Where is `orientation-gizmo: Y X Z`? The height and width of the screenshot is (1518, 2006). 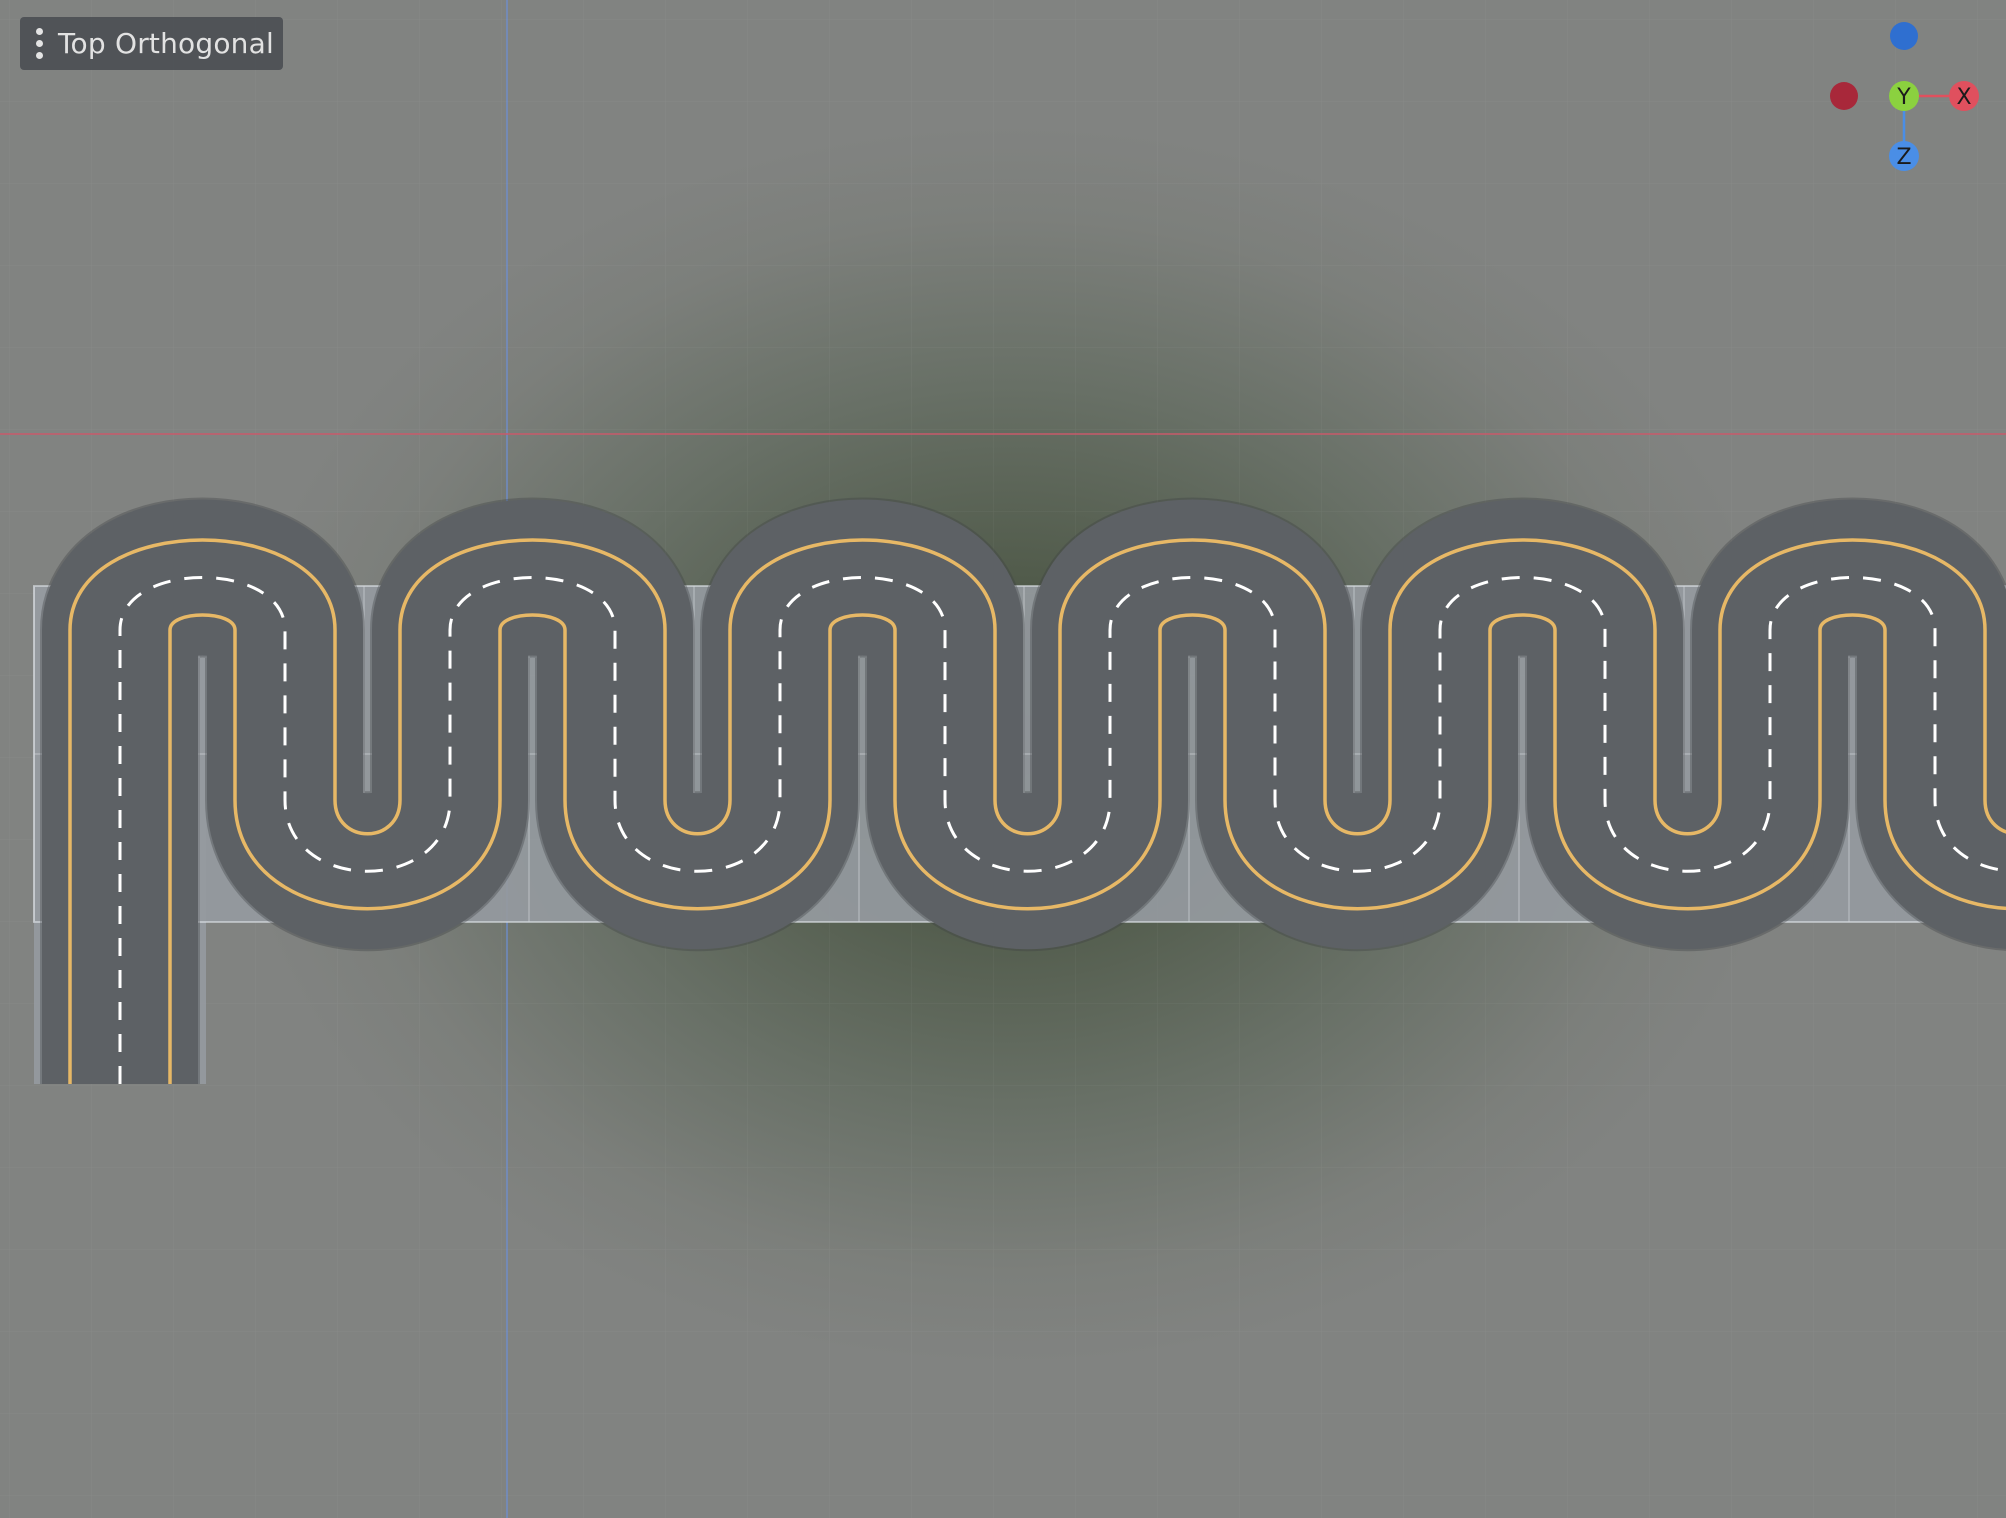
orientation-gizmo: Y X Z is located at coordinates (1910, 95).